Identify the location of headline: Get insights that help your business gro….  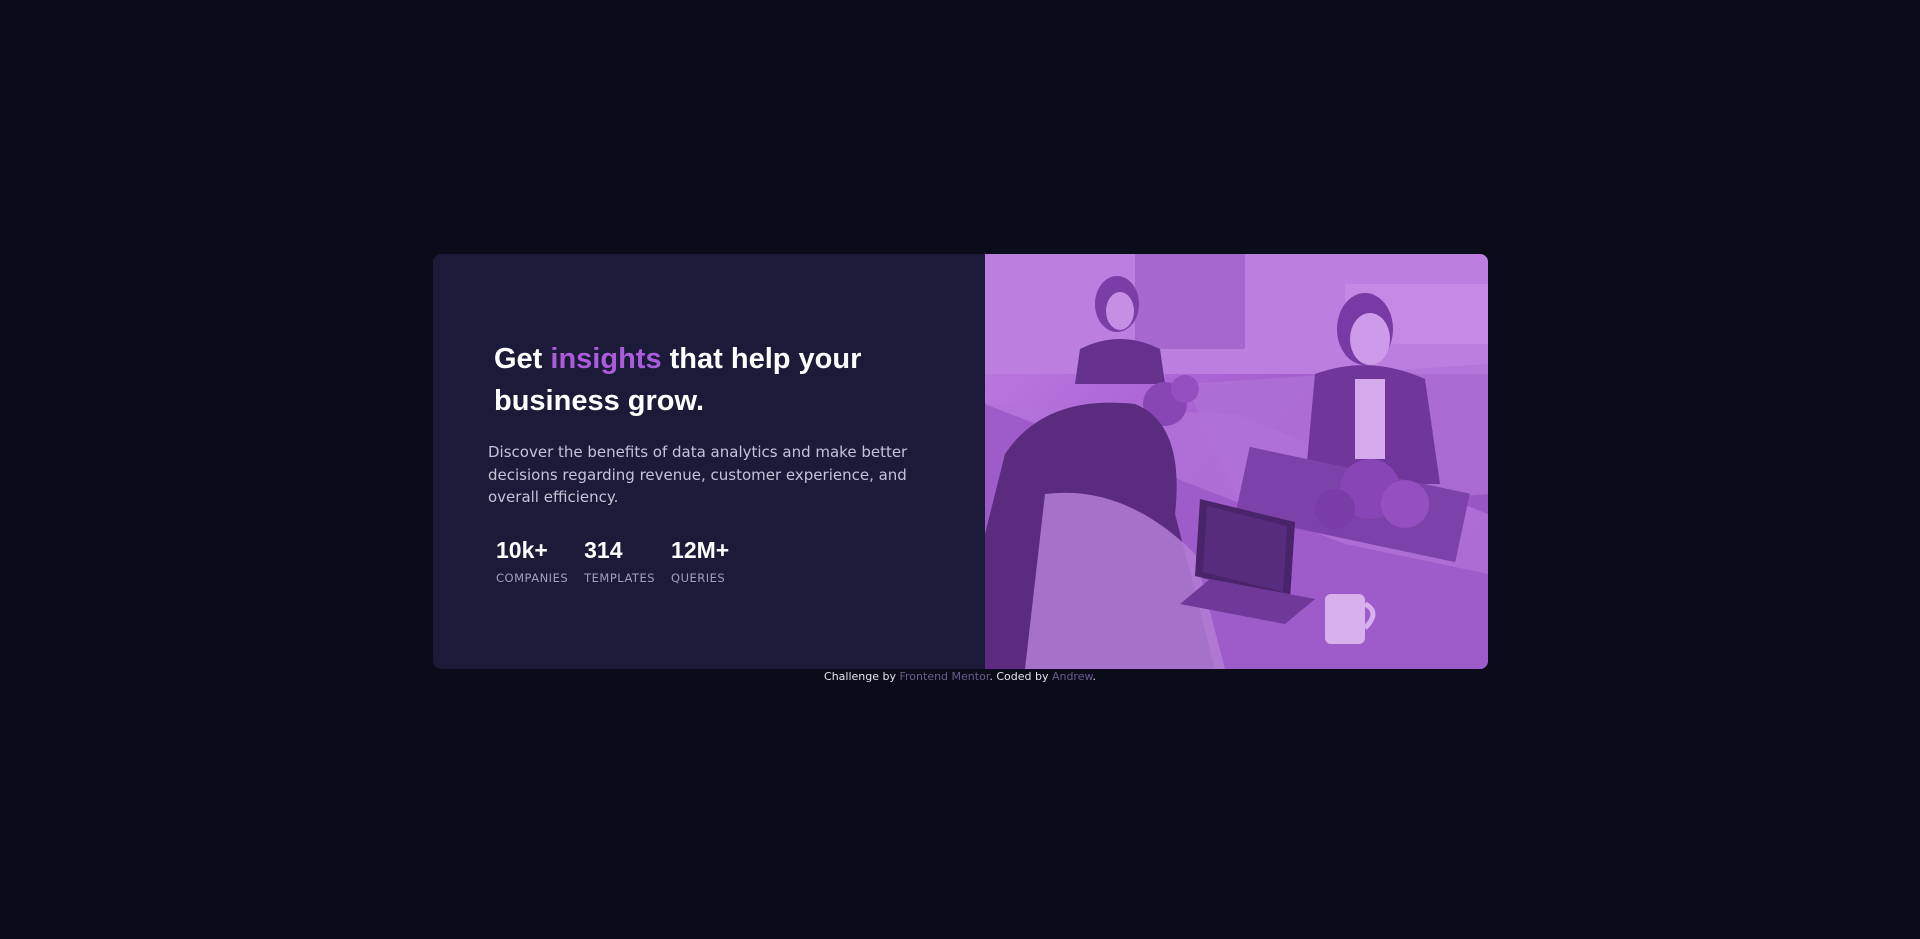
(704, 380).